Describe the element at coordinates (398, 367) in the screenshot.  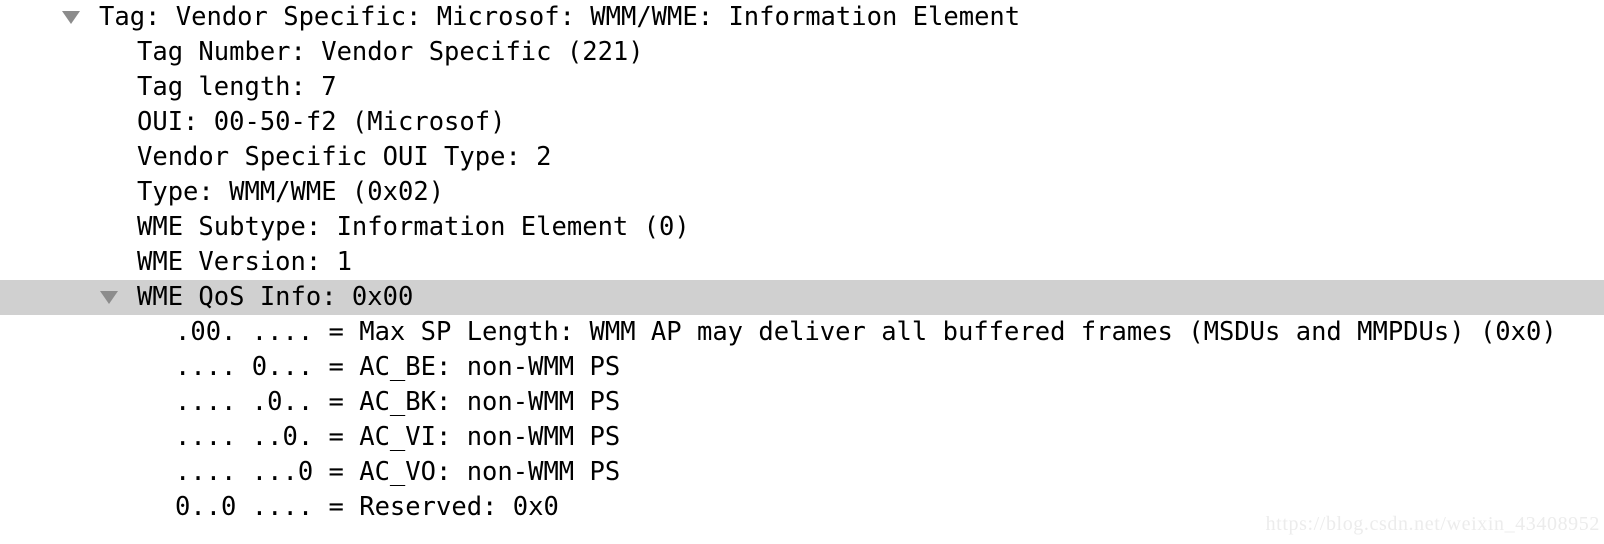
I see `tree-row-label: .... 0... = AC_BE: non-WMM PS` at that location.